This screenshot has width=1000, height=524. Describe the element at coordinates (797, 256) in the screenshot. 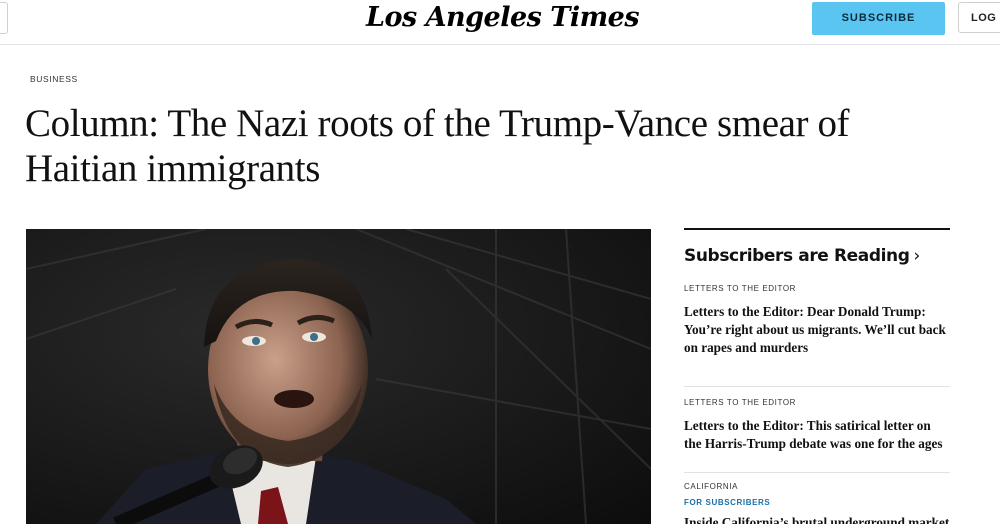

I see `sidebar-heading-text: Subscribers are Reading` at that location.